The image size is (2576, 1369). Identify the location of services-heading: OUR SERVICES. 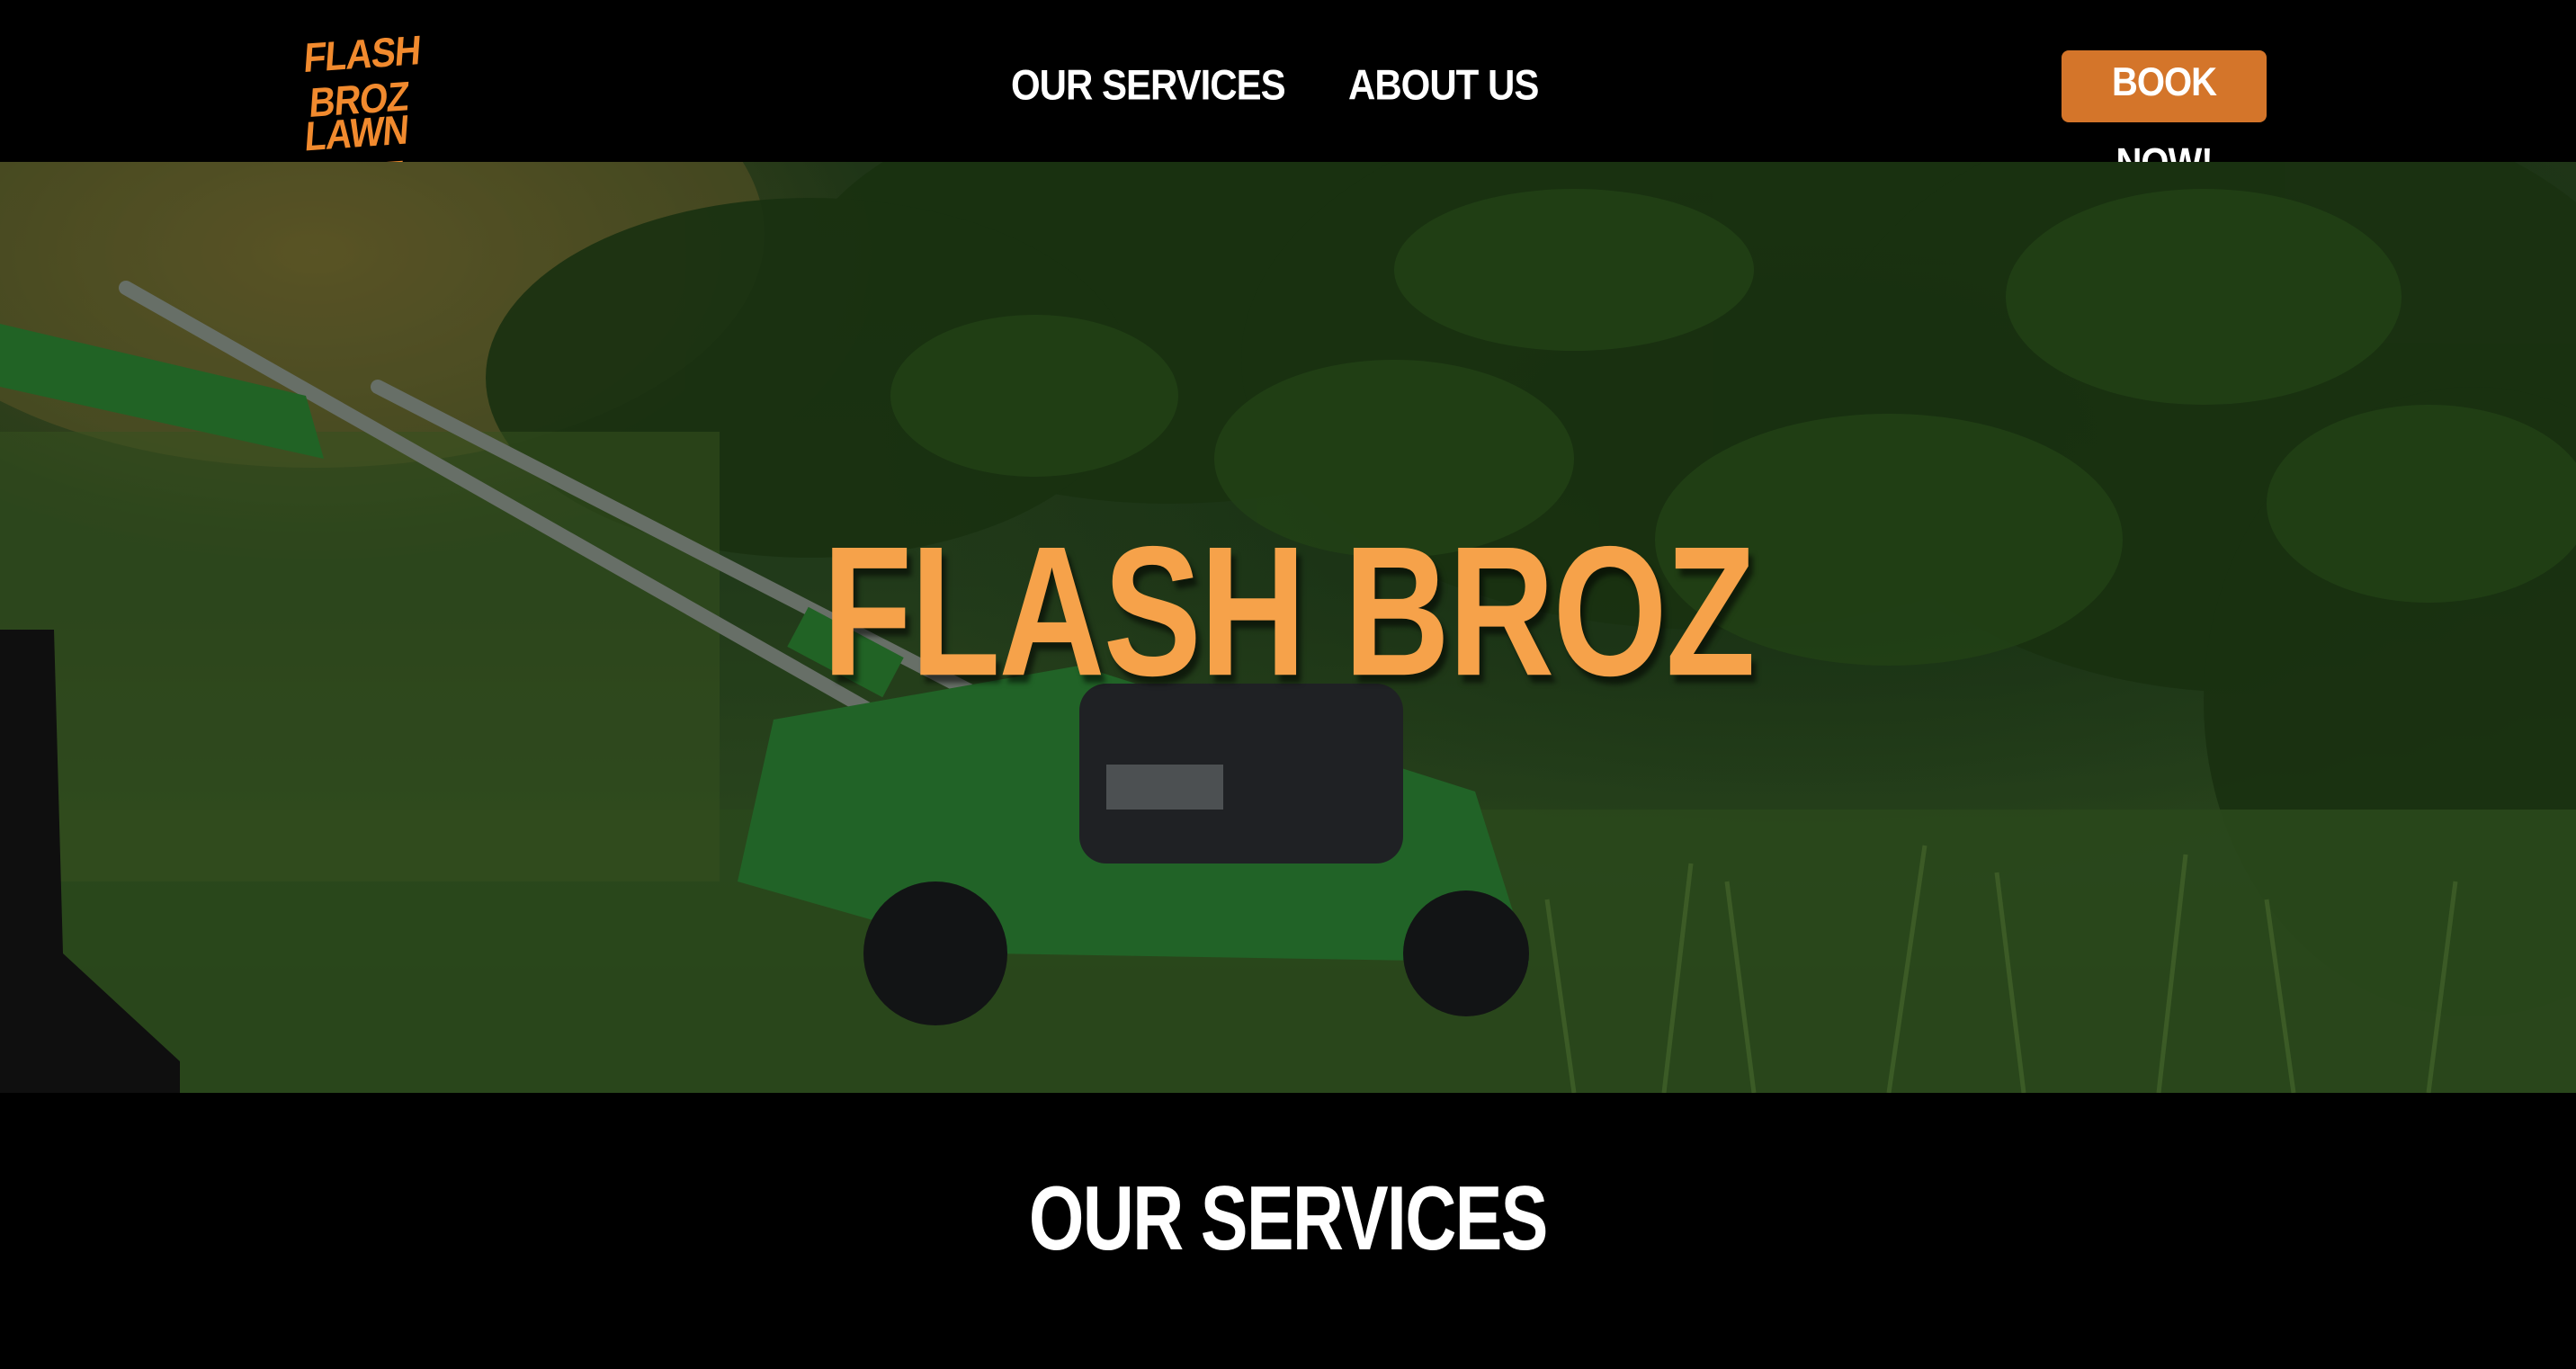
(1288, 1218).